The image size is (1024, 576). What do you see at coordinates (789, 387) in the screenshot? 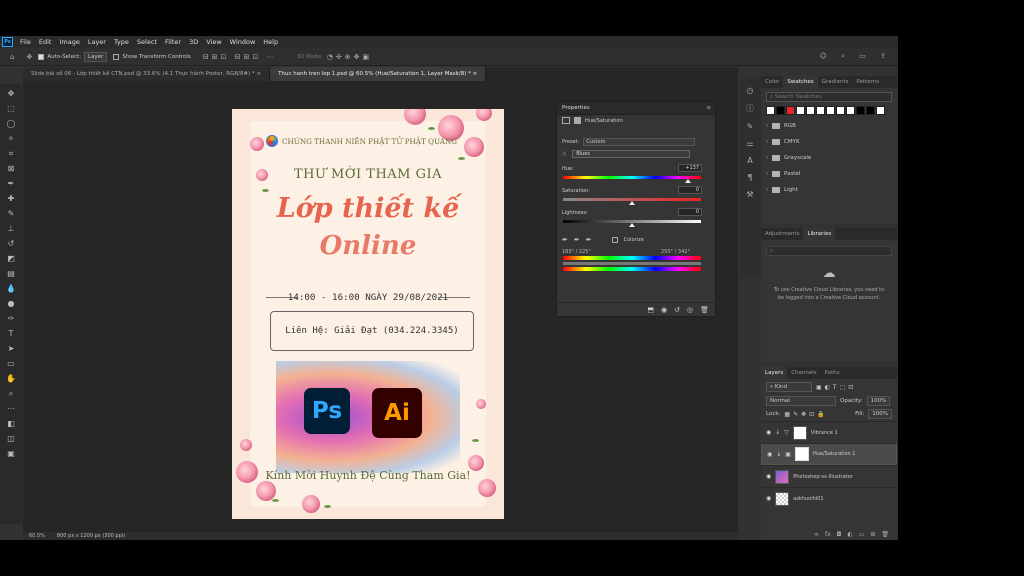
I see `kind-filter-dropdown: ⌕ Kind` at bounding box center [789, 387].